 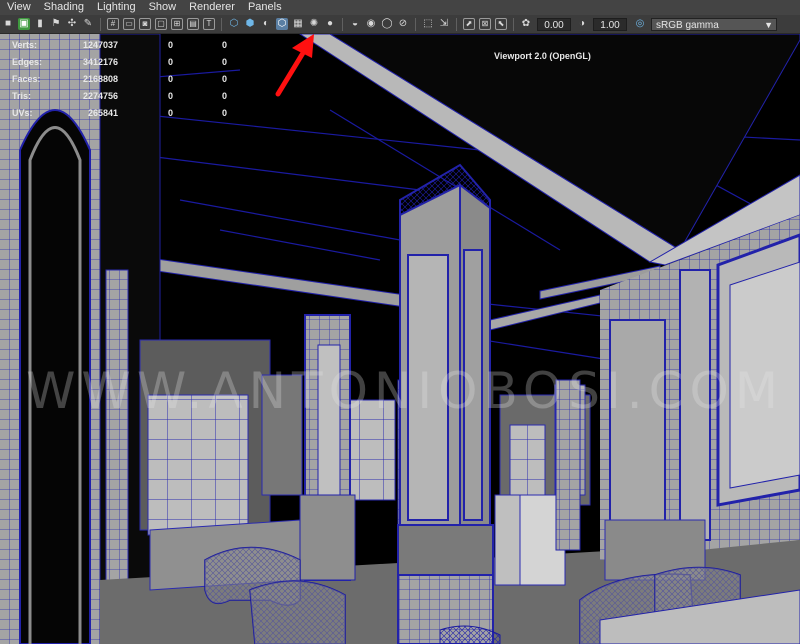 What do you see at coordinates (768, 24) in the screenshot?
I see `chevron-down-icon: ▼` at bounding box center [768, 24].